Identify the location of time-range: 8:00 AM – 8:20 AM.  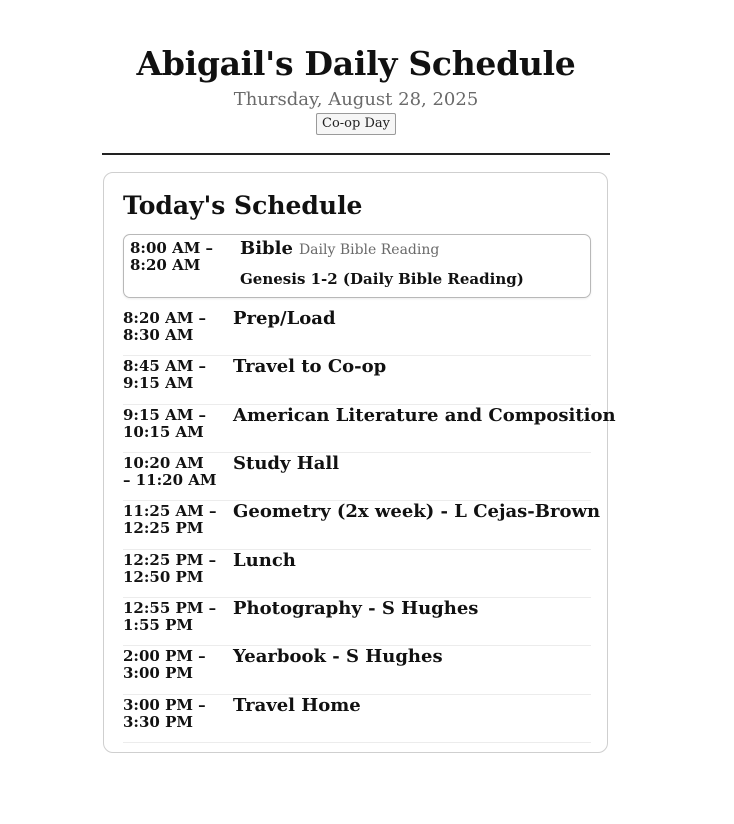
(182, 257).